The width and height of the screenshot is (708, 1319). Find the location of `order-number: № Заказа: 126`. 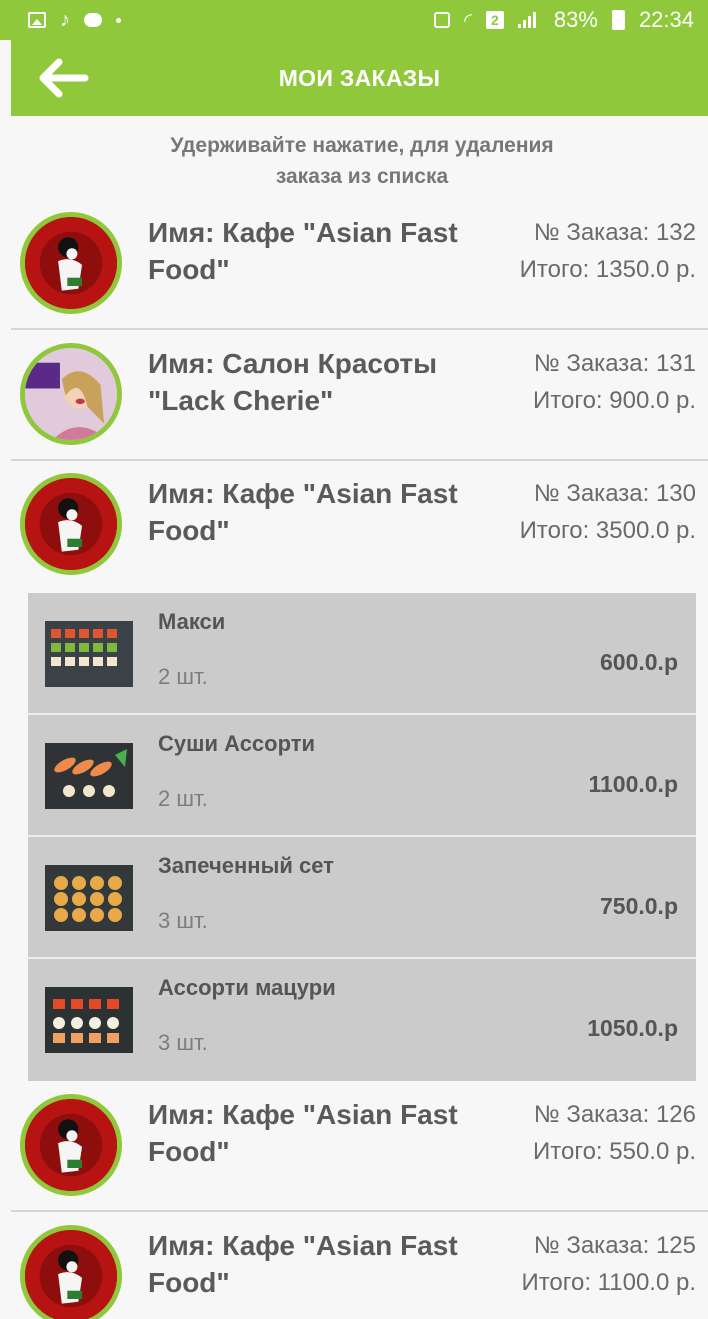

order-number: № Заказа: 126 is located at coordinates (614, 1114).